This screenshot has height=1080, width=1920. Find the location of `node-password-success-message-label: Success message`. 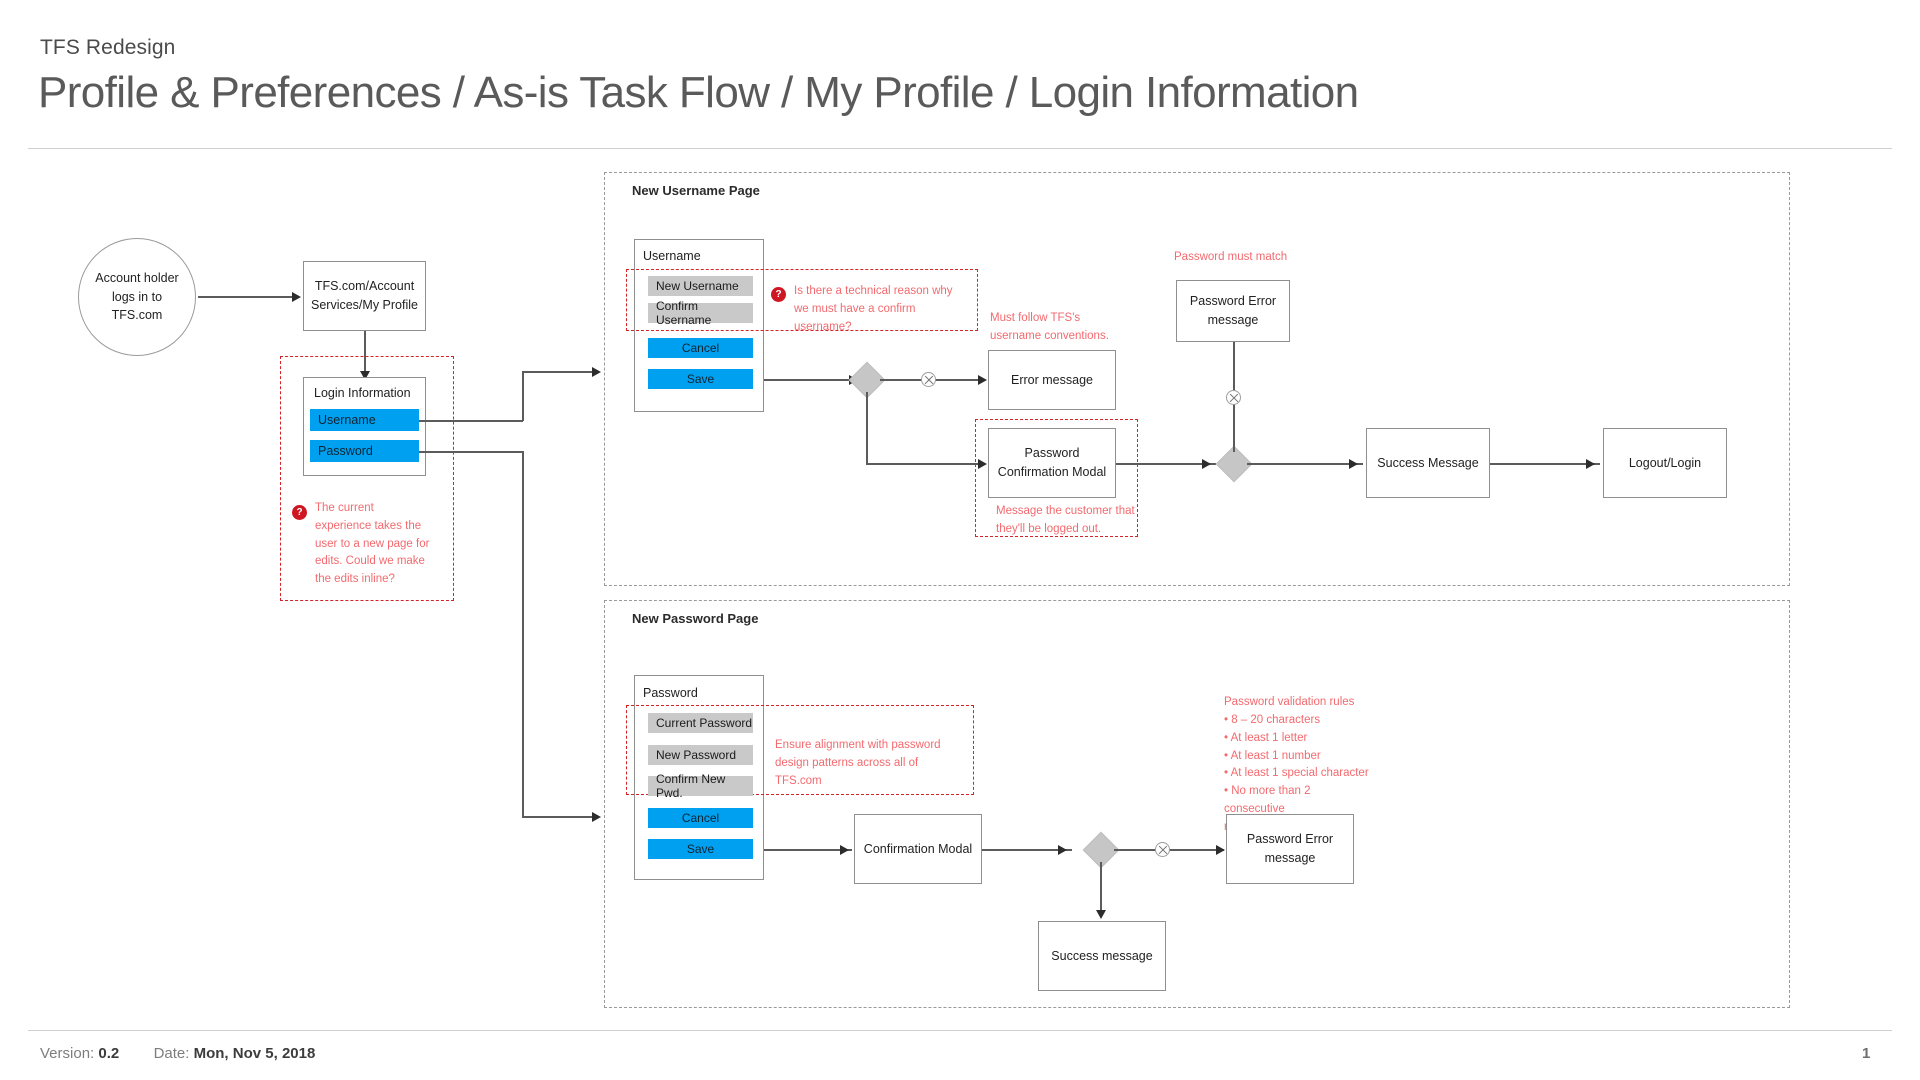

node-password-success-message-label: Success message is located at coordinates (1102, 955).